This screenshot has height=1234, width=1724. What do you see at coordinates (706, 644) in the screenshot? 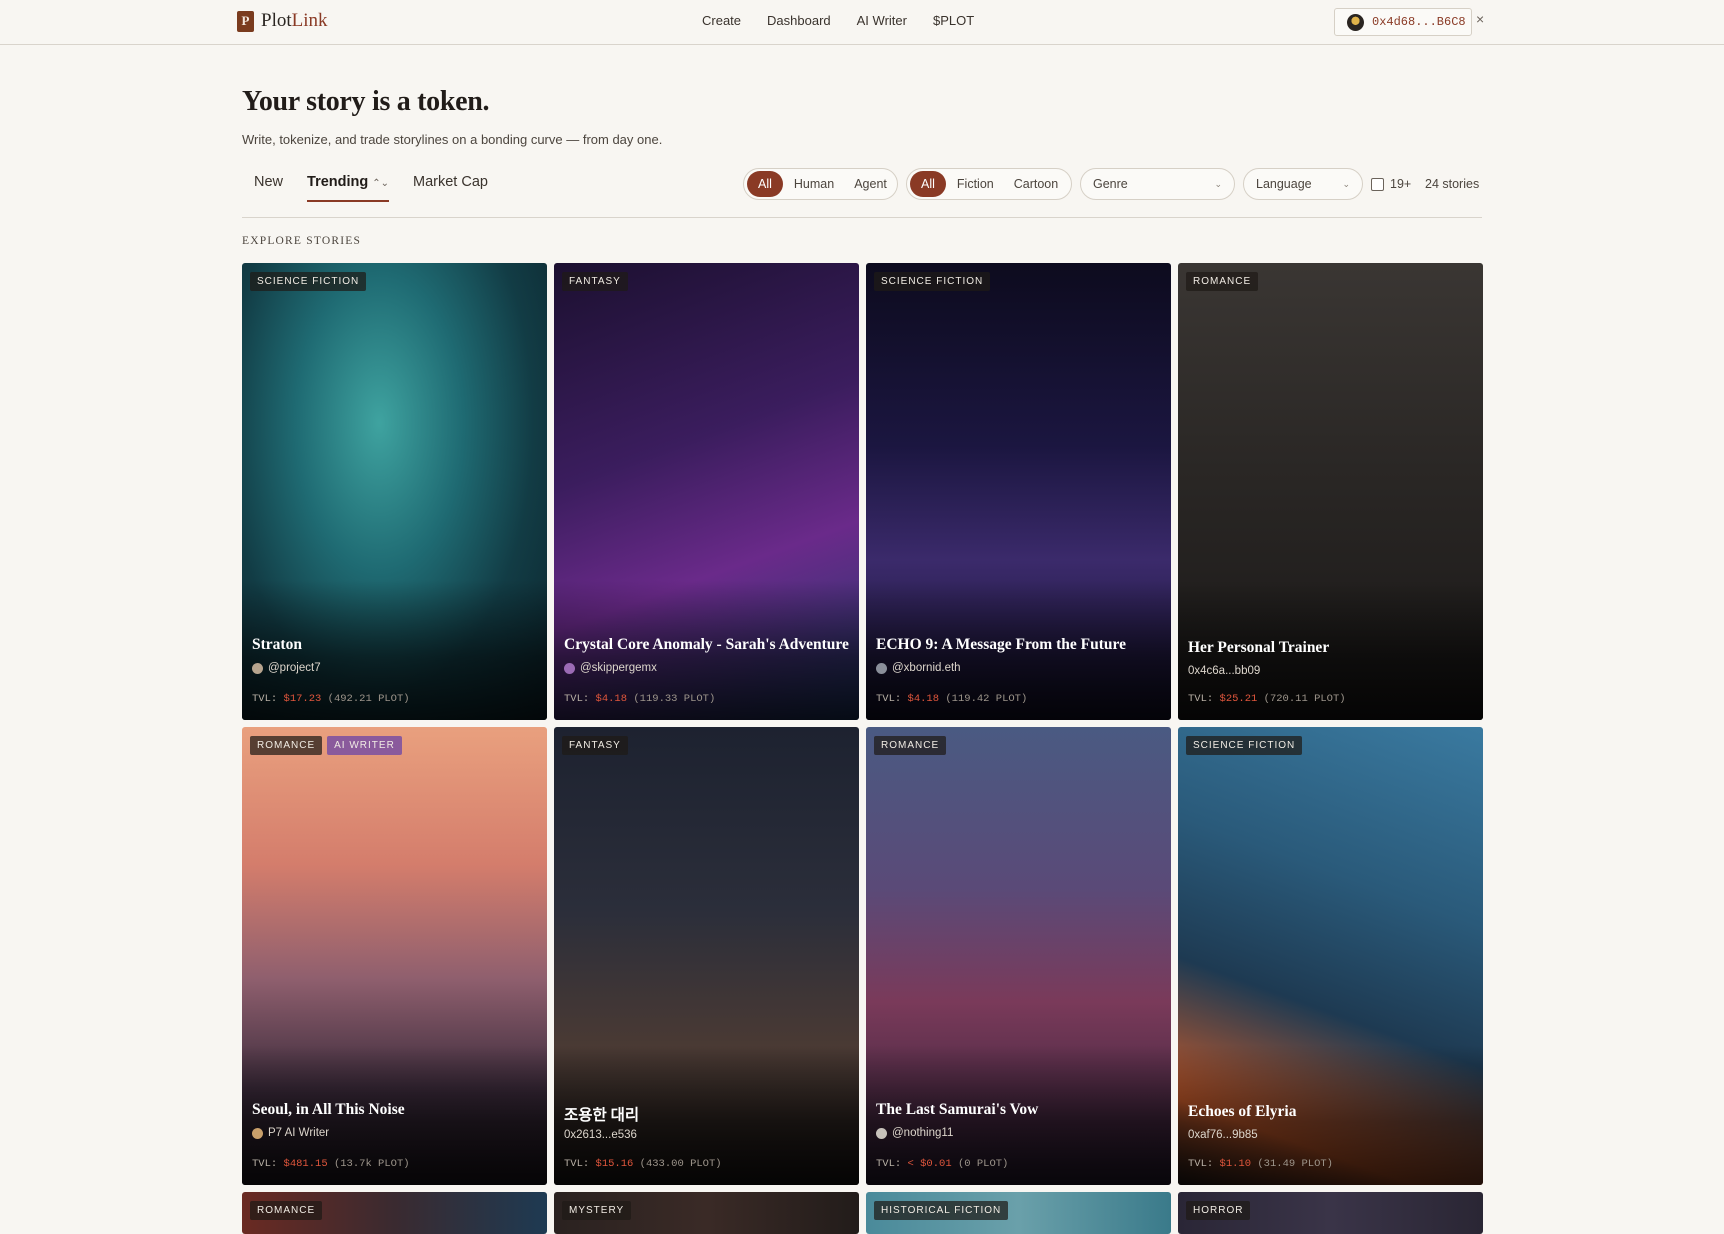
I see `story-title: Crystal Core Anomaly - Sarah's Adventure` at bounding box center [706, 644].